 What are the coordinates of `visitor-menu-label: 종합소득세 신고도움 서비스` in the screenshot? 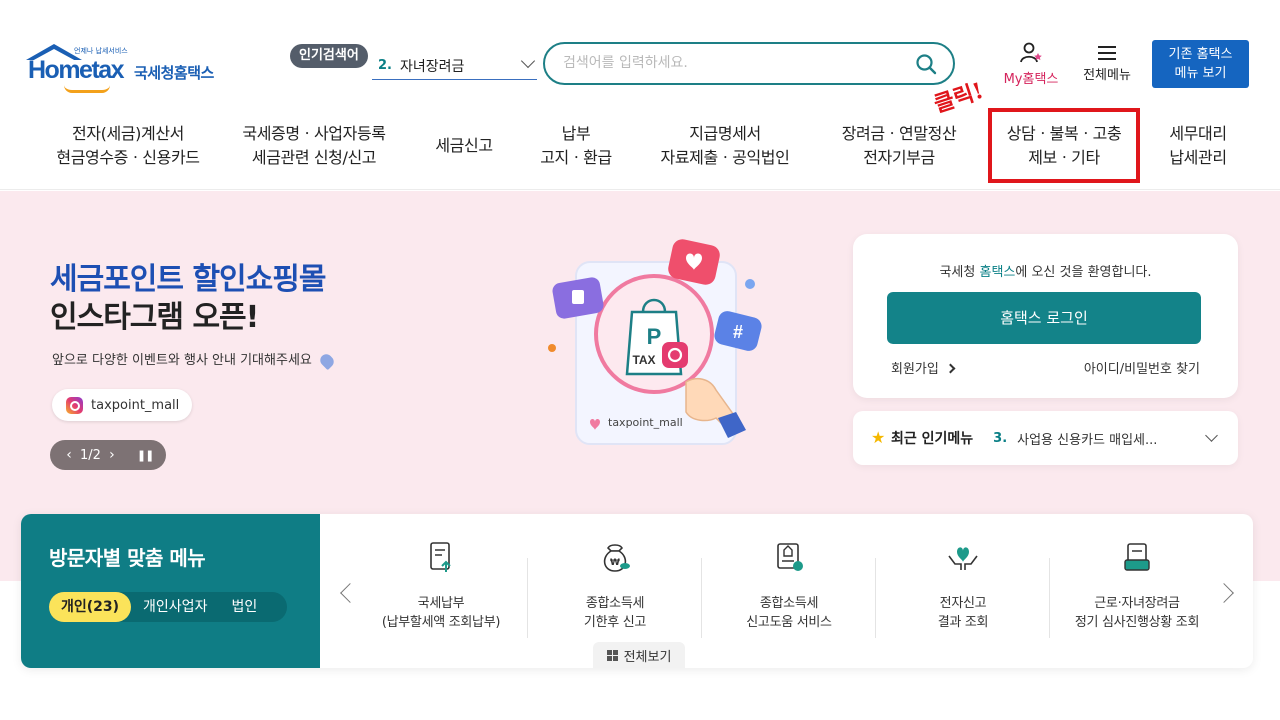 It's located at (789, 613).